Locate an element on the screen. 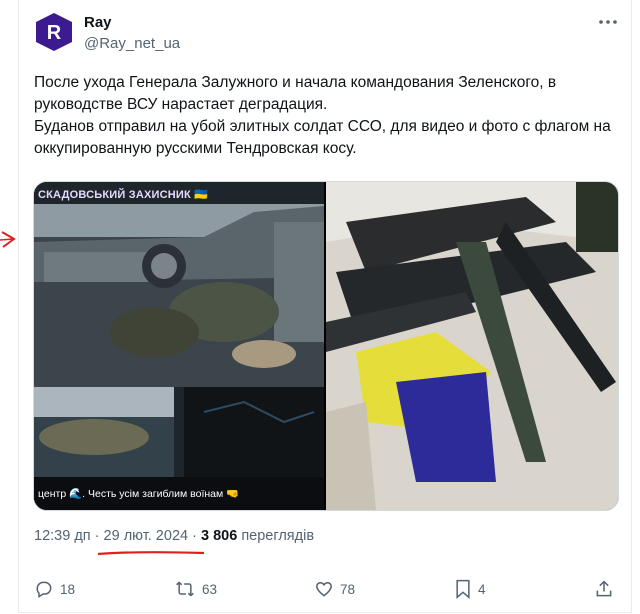 The height and width of the screenshot is (614, 640). avatar: R is located at coordinates (54, 32).